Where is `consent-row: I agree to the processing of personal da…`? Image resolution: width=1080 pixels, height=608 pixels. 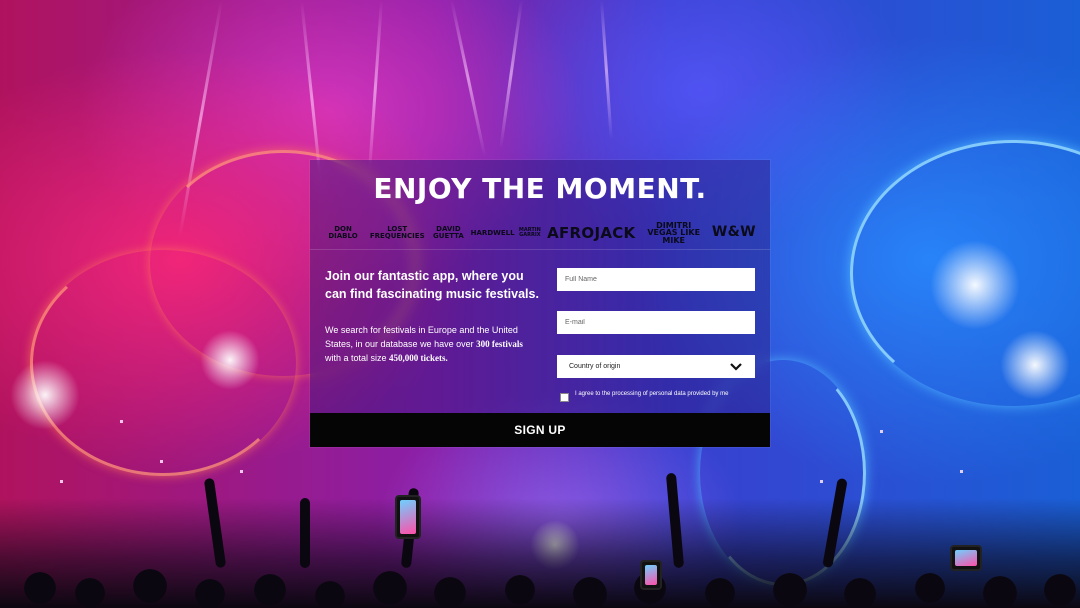
consent-row: I agree to the processing of personal da… is located at coordinates (647, 396).